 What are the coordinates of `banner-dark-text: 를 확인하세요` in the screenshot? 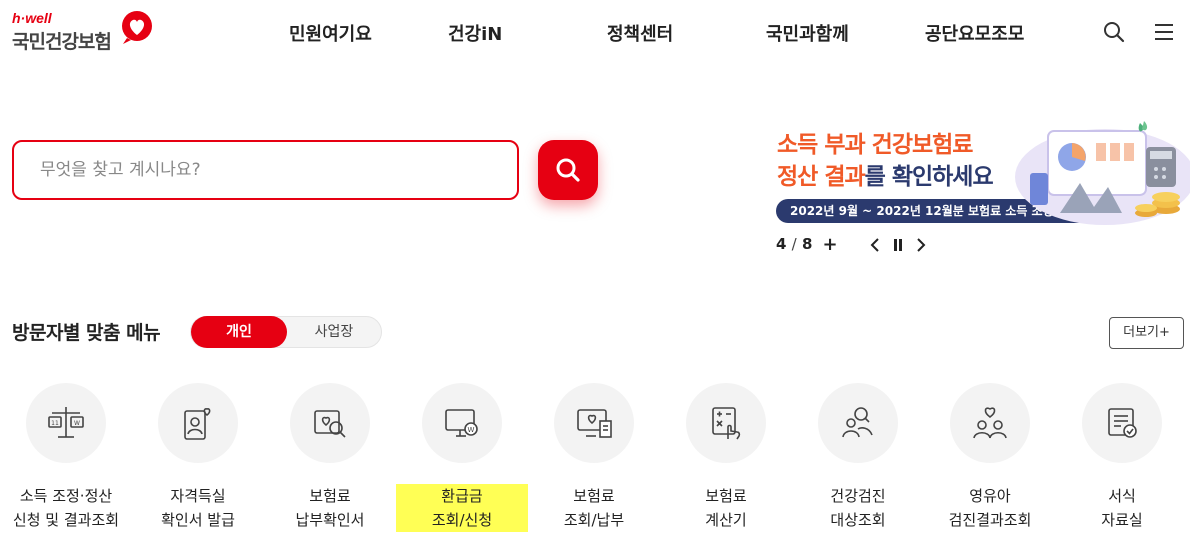 It's located at (929, 177).